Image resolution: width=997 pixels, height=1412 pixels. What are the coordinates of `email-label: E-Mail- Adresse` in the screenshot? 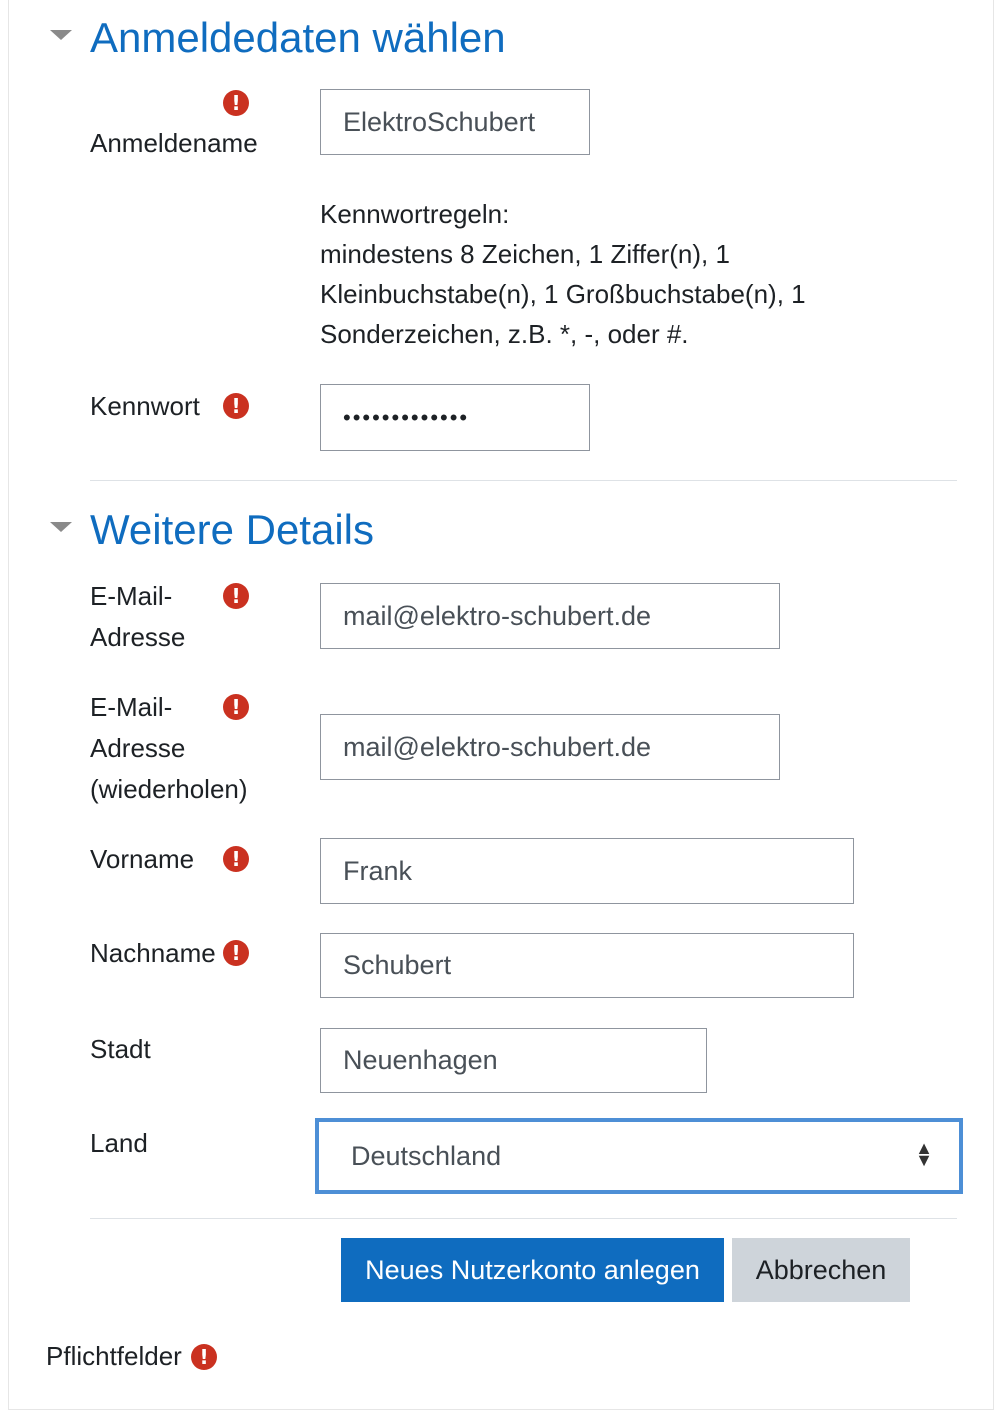 It's located at (137, 617).